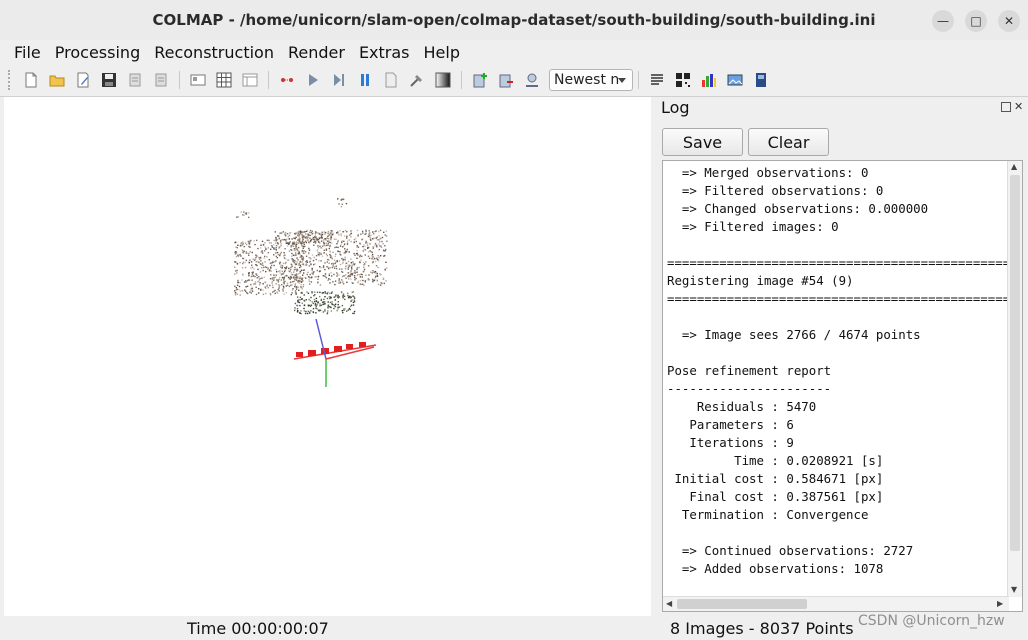 The image size is (1028, 640). Describe the element at coordinates (384, 52) in the screenshot. I see `menu-extras: Extras` at that location.